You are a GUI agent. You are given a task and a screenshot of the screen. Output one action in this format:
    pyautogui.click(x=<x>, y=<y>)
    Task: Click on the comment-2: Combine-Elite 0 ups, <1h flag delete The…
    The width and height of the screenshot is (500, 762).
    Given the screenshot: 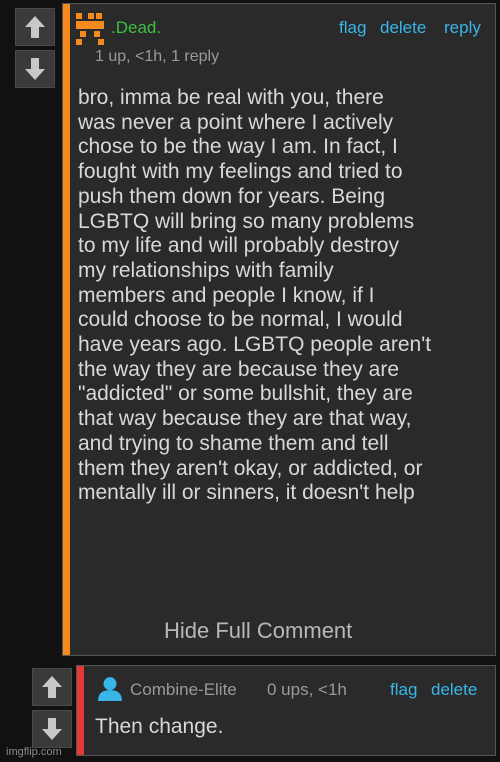 What is the action you would take?
    pyautogui.click(x=286, y=710)
    